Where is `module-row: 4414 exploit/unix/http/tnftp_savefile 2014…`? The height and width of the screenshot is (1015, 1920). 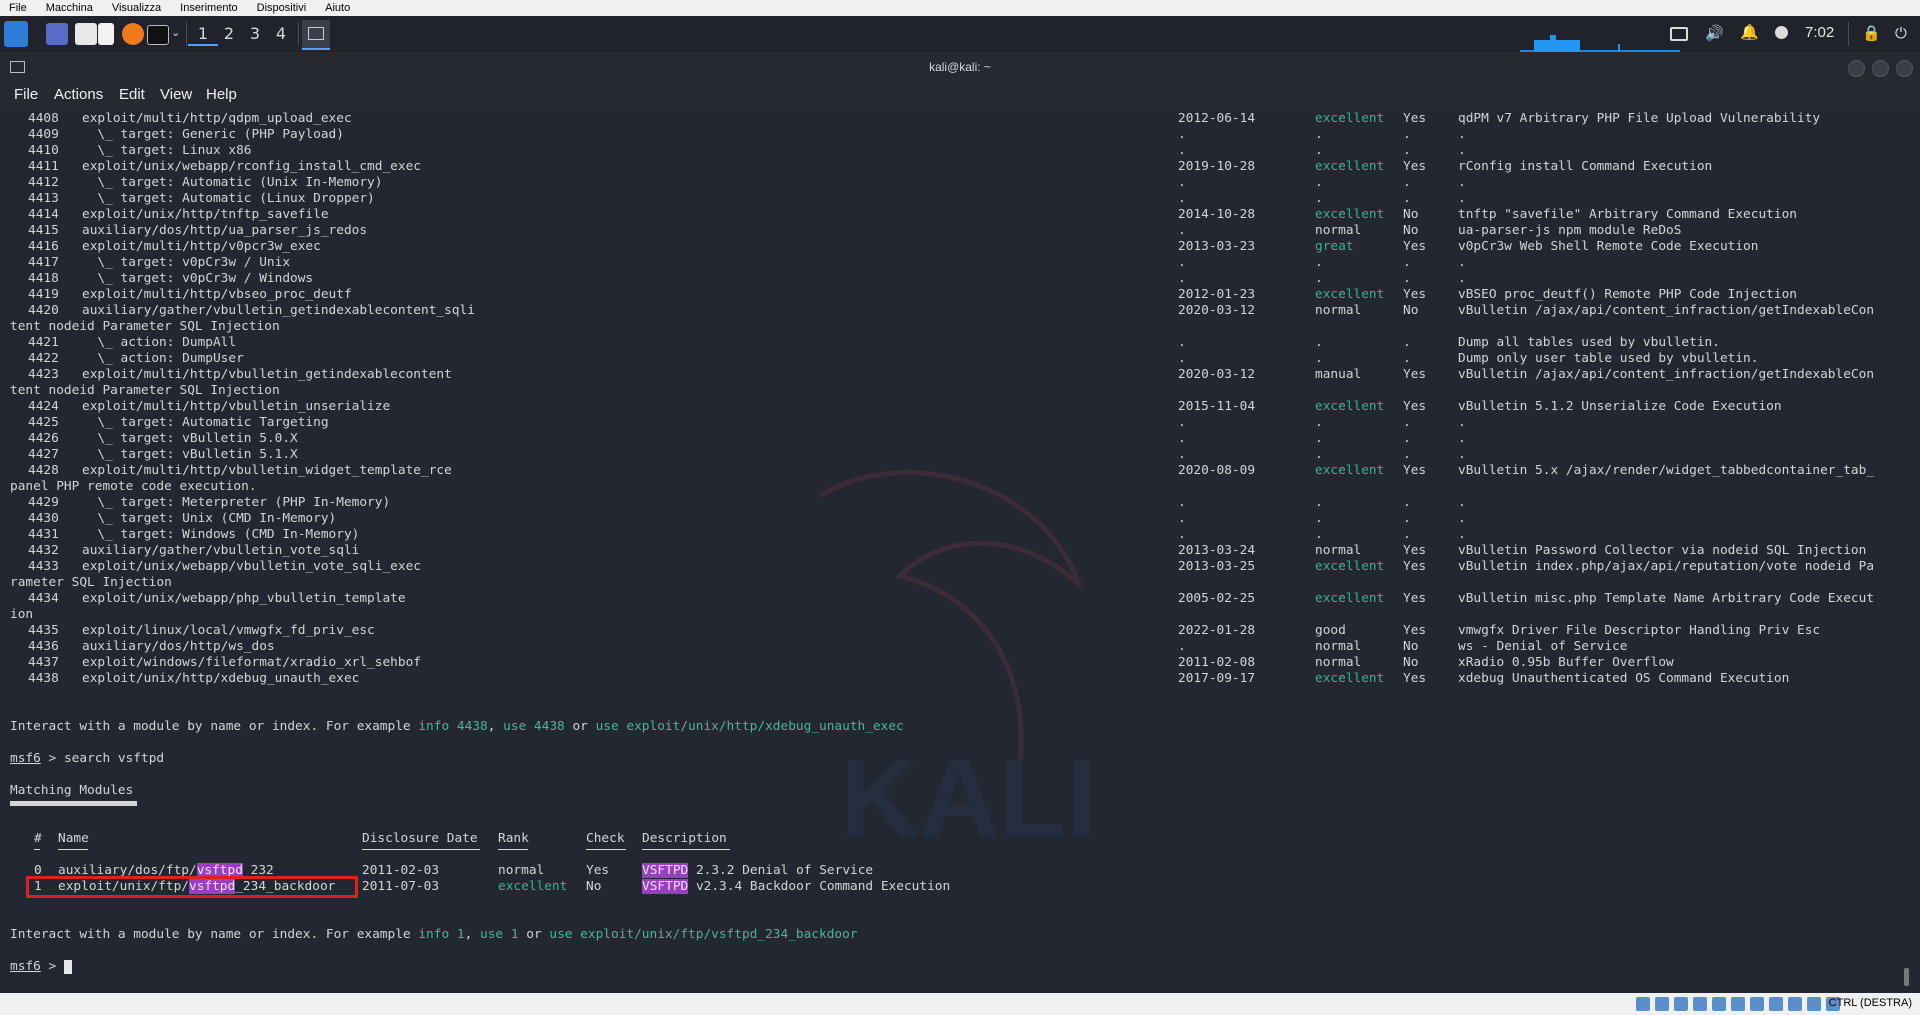 module-row: 4414 exploit/unix/http/tnftp_savefile 2014… is located at coordinates (960, 215).